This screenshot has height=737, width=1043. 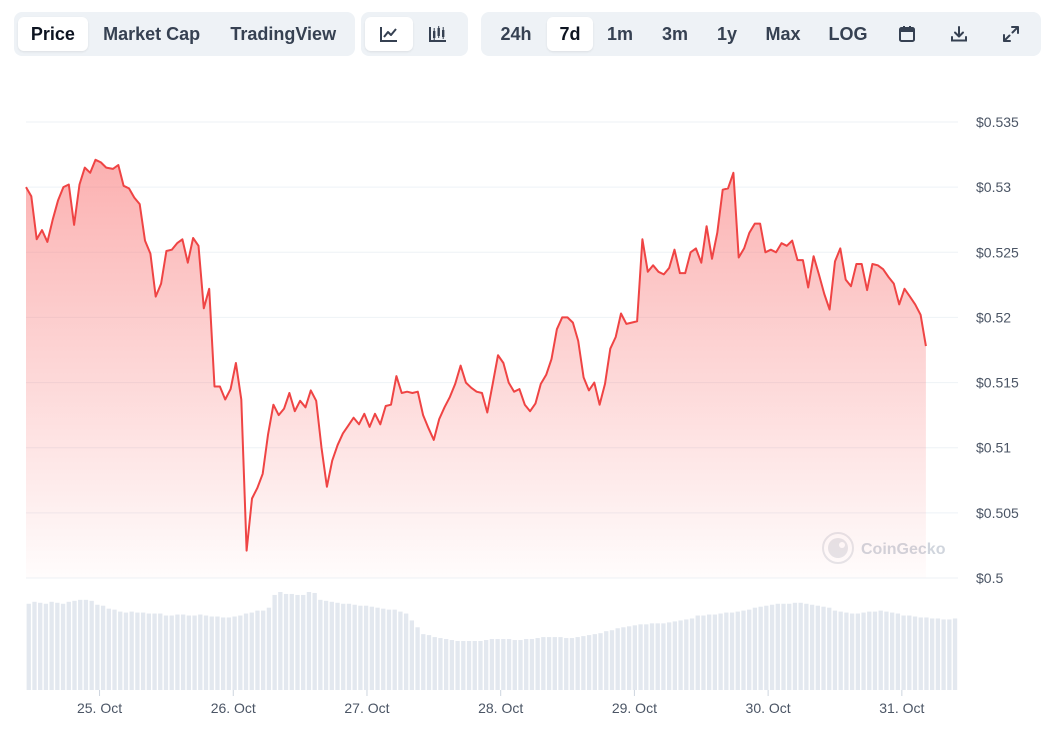 What do you see at coordinates (500, 708) in the screenshot?
I see `x-tick-label: 28. Oct` at bounding box center [500, 708].